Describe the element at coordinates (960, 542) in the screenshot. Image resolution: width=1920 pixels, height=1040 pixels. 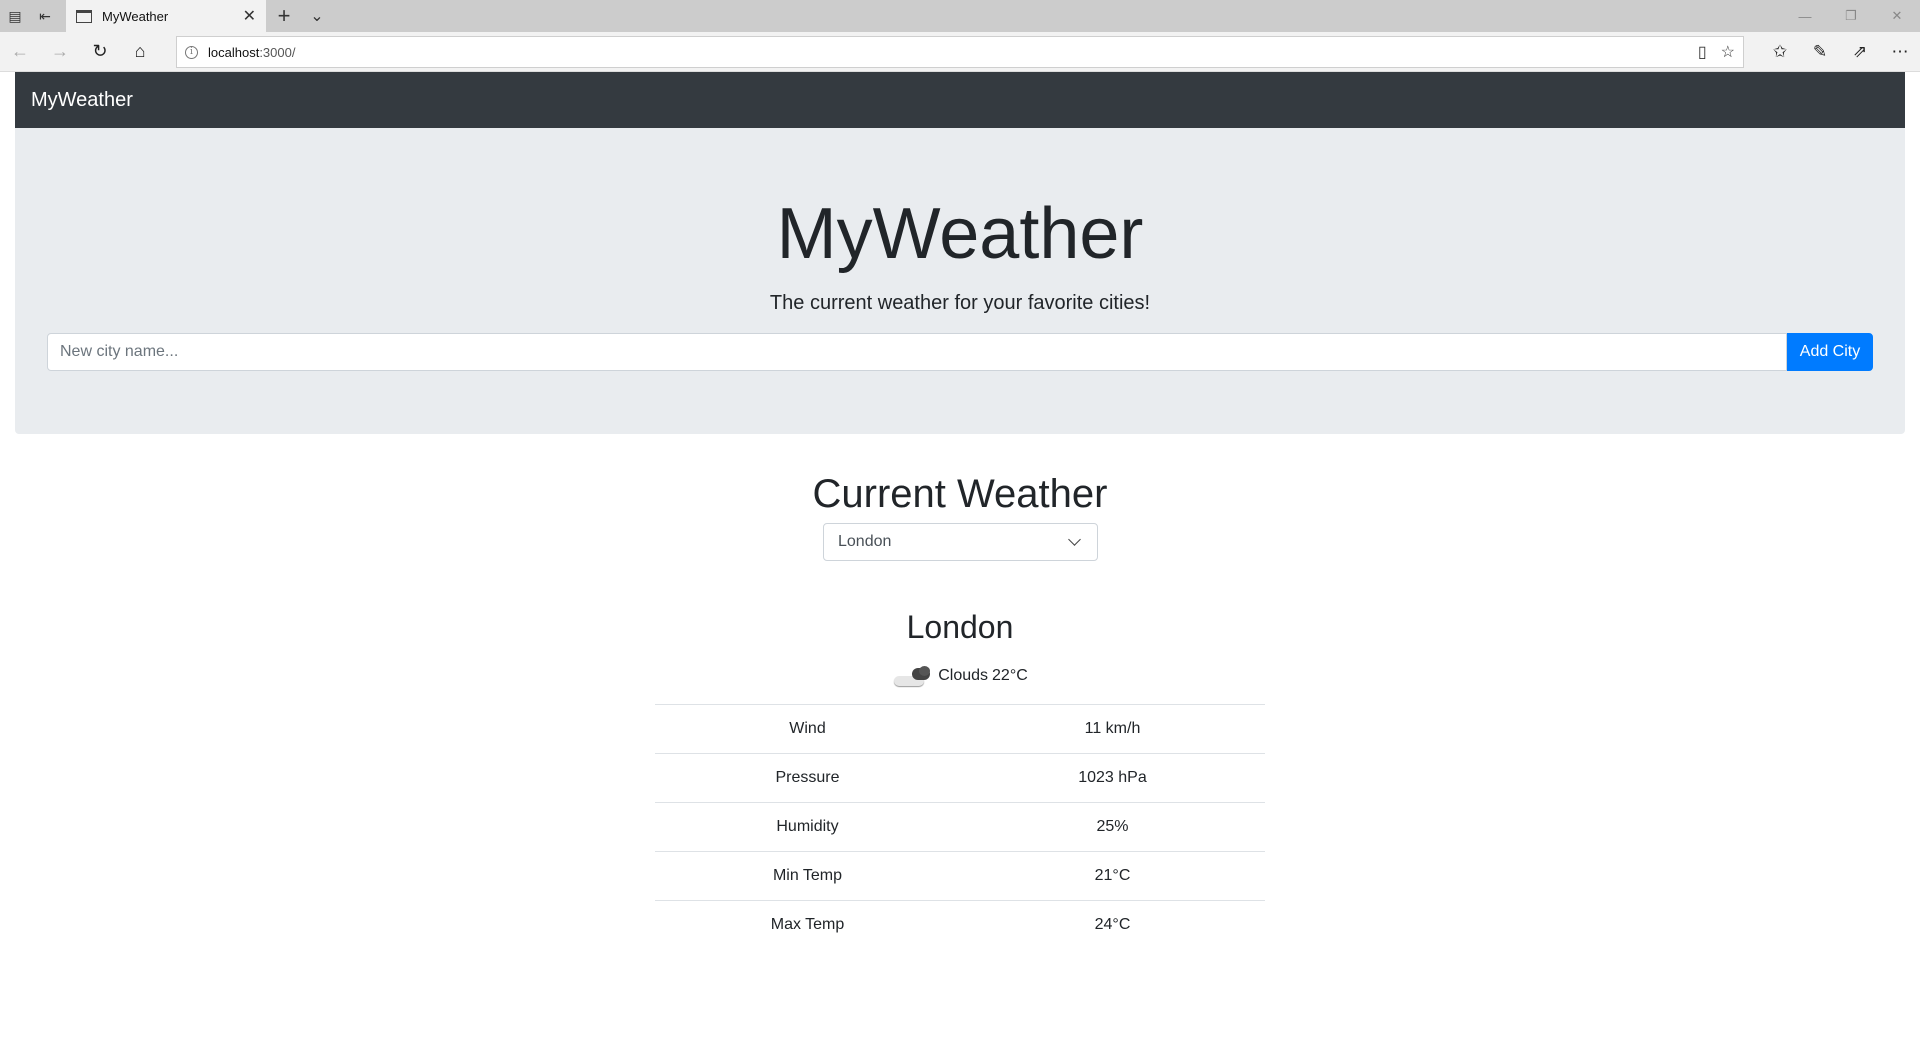
I see `city-select: London` at that location.